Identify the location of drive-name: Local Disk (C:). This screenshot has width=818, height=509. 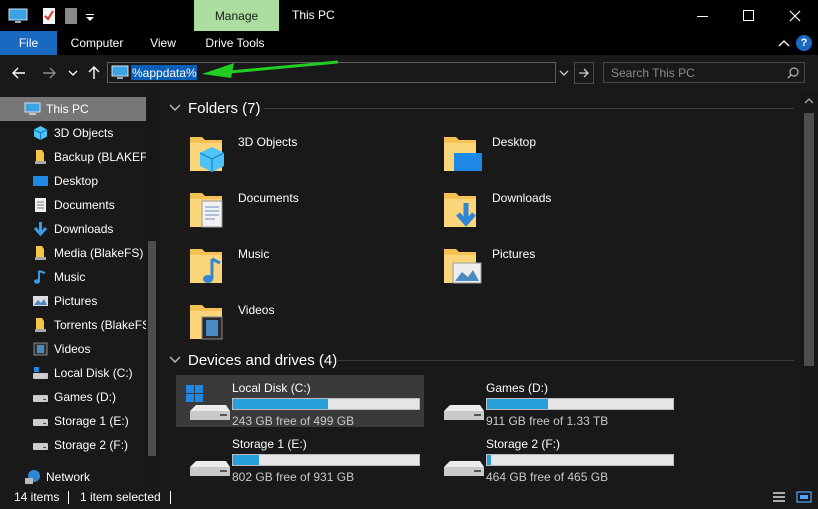
(271, 388).